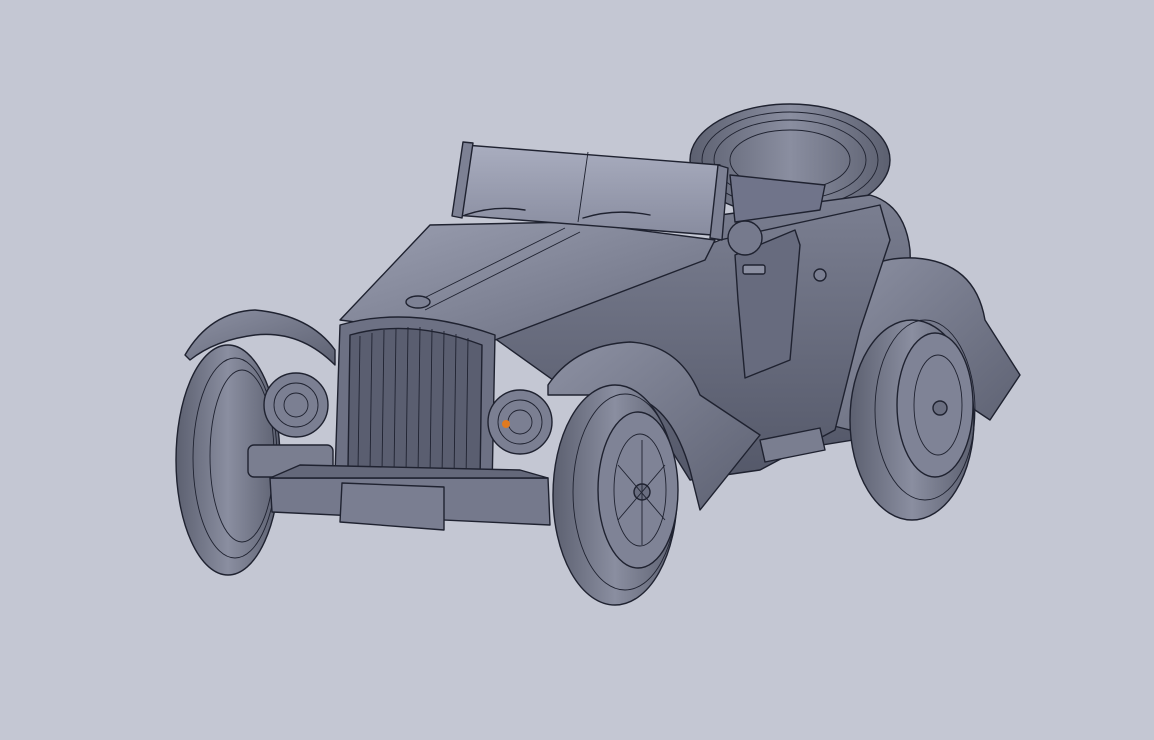 This screenshot has width=1154, height=740. I want to click on radiator-grille, so click(415, 403).